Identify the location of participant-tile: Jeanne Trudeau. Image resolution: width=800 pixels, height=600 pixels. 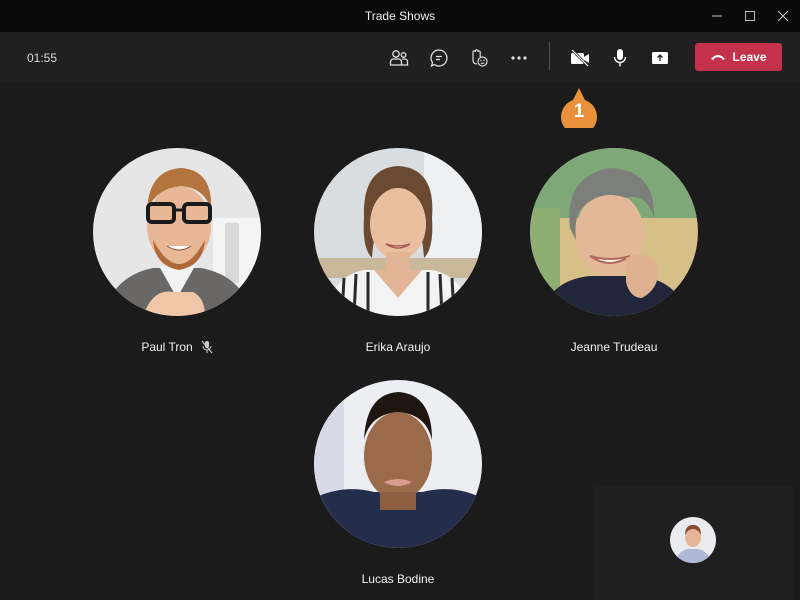
(614, 251).